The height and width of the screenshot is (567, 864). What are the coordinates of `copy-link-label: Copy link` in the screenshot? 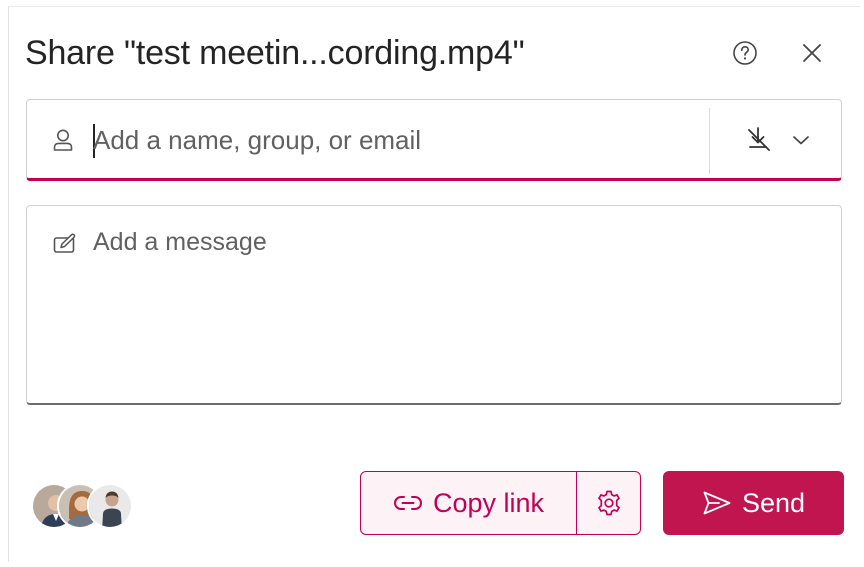 It's located at (488, 502).